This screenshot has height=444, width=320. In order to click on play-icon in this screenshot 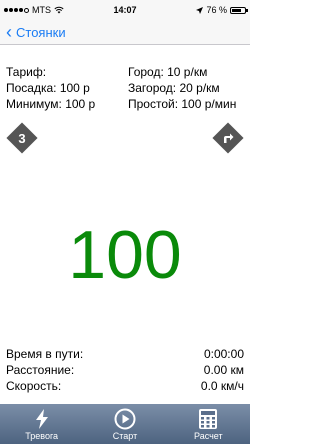, I will do `click(125, 418)`.